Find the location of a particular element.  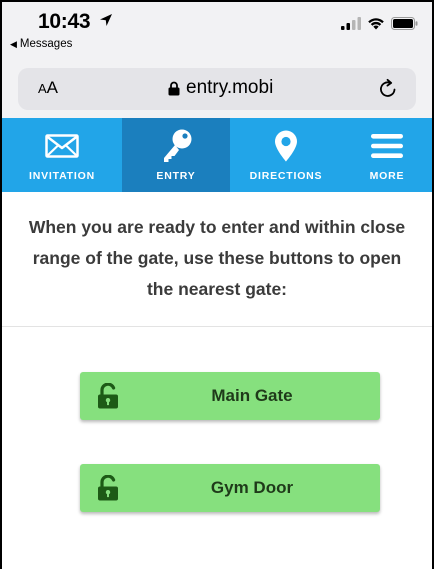

status-time: 10:43 is located at coordinates (75, 22).